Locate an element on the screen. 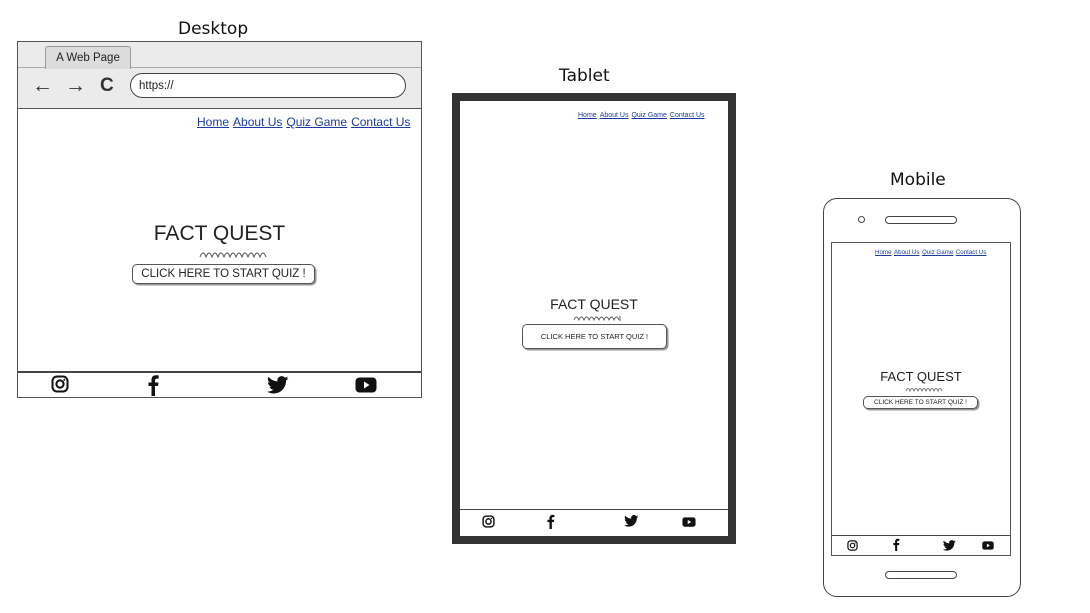 The image size is (1090, 613). mobile-nav: Home About Us Quiz Game Contact Us is located at coordinates (930, 252).